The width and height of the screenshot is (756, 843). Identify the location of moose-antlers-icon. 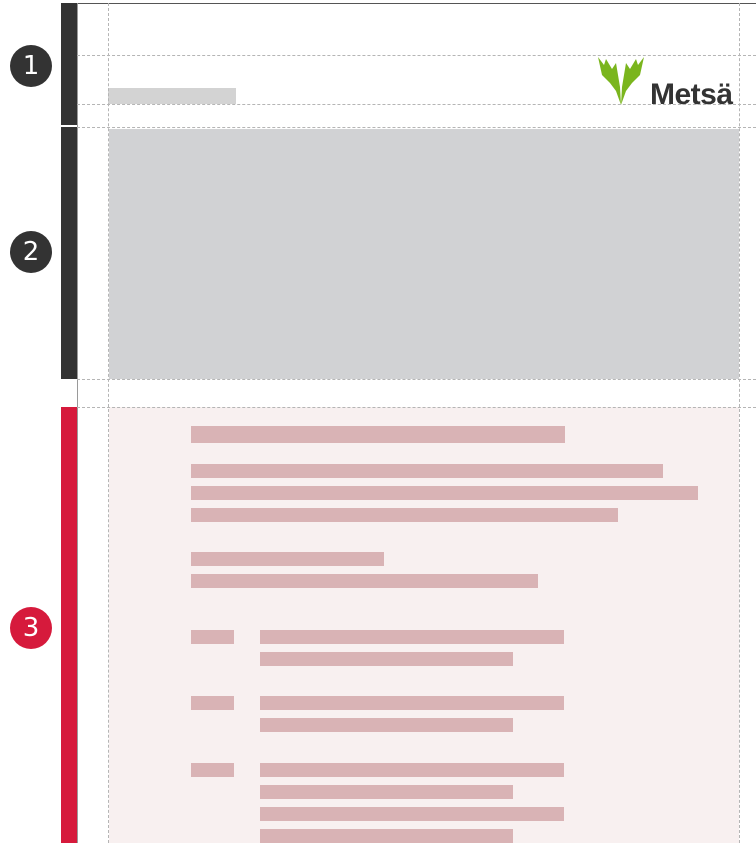
(621, 81).